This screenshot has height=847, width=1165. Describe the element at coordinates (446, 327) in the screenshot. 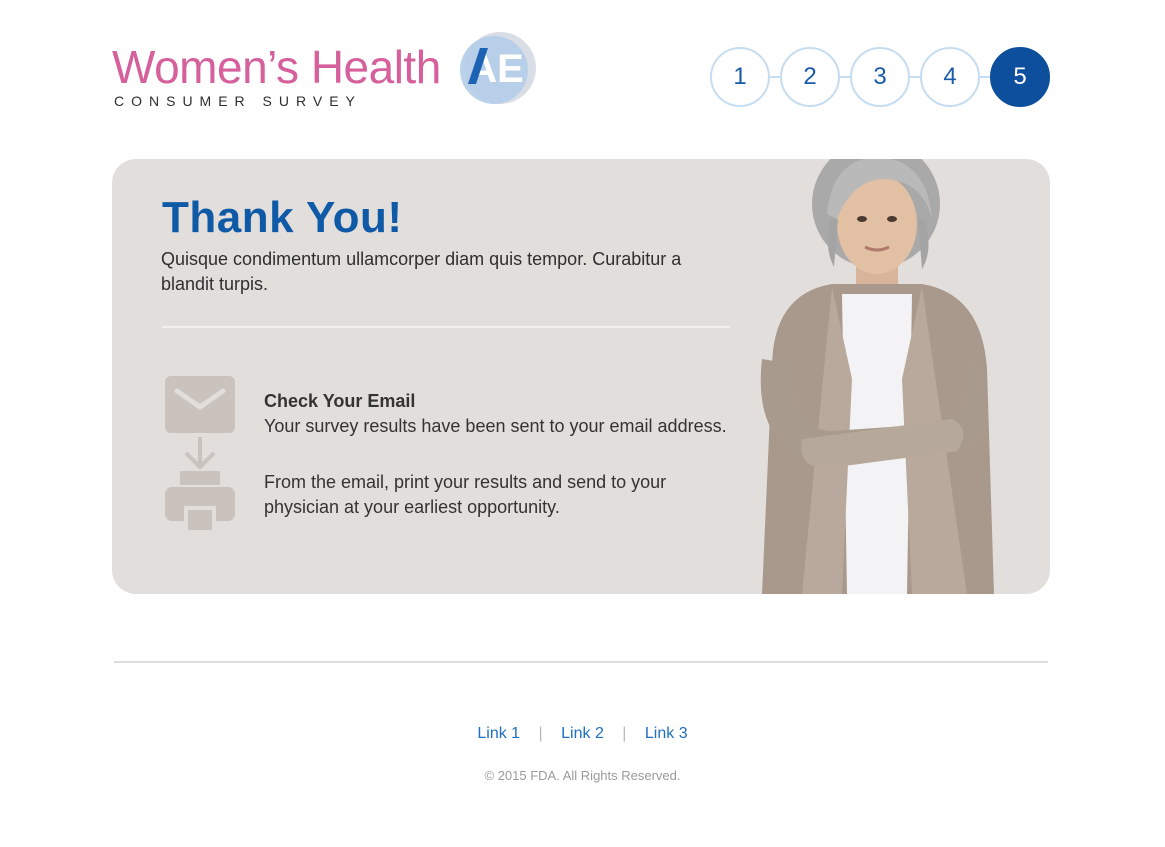

I see `card-divider` at that location.